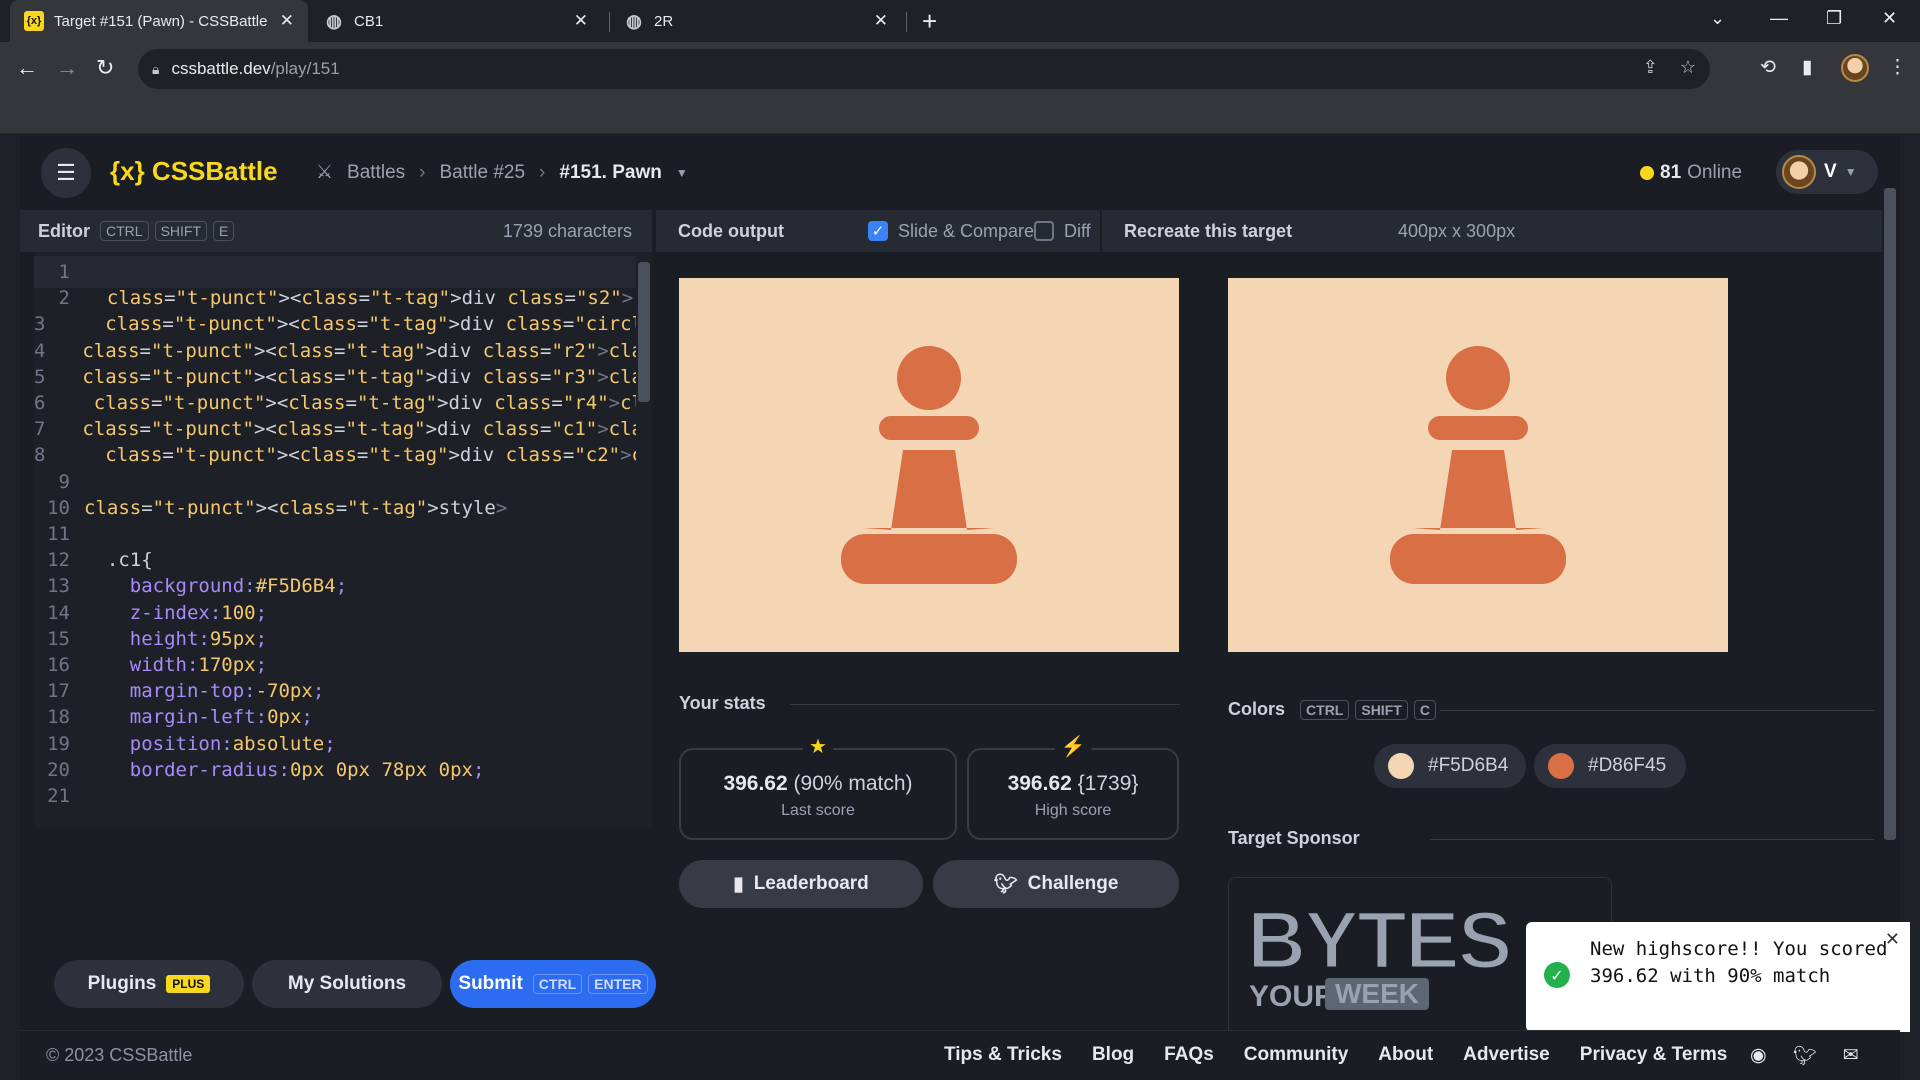  Describe the element at coordinates (198, 665) in the screenshot. I see `line-code: width:170px;` at that location.